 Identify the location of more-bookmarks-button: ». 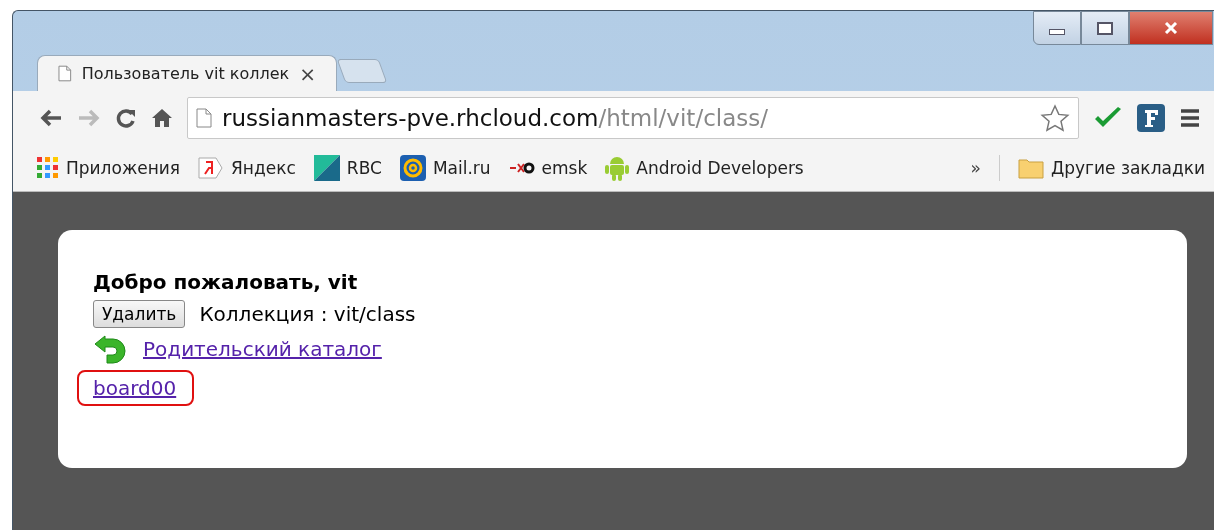
(975, 168).